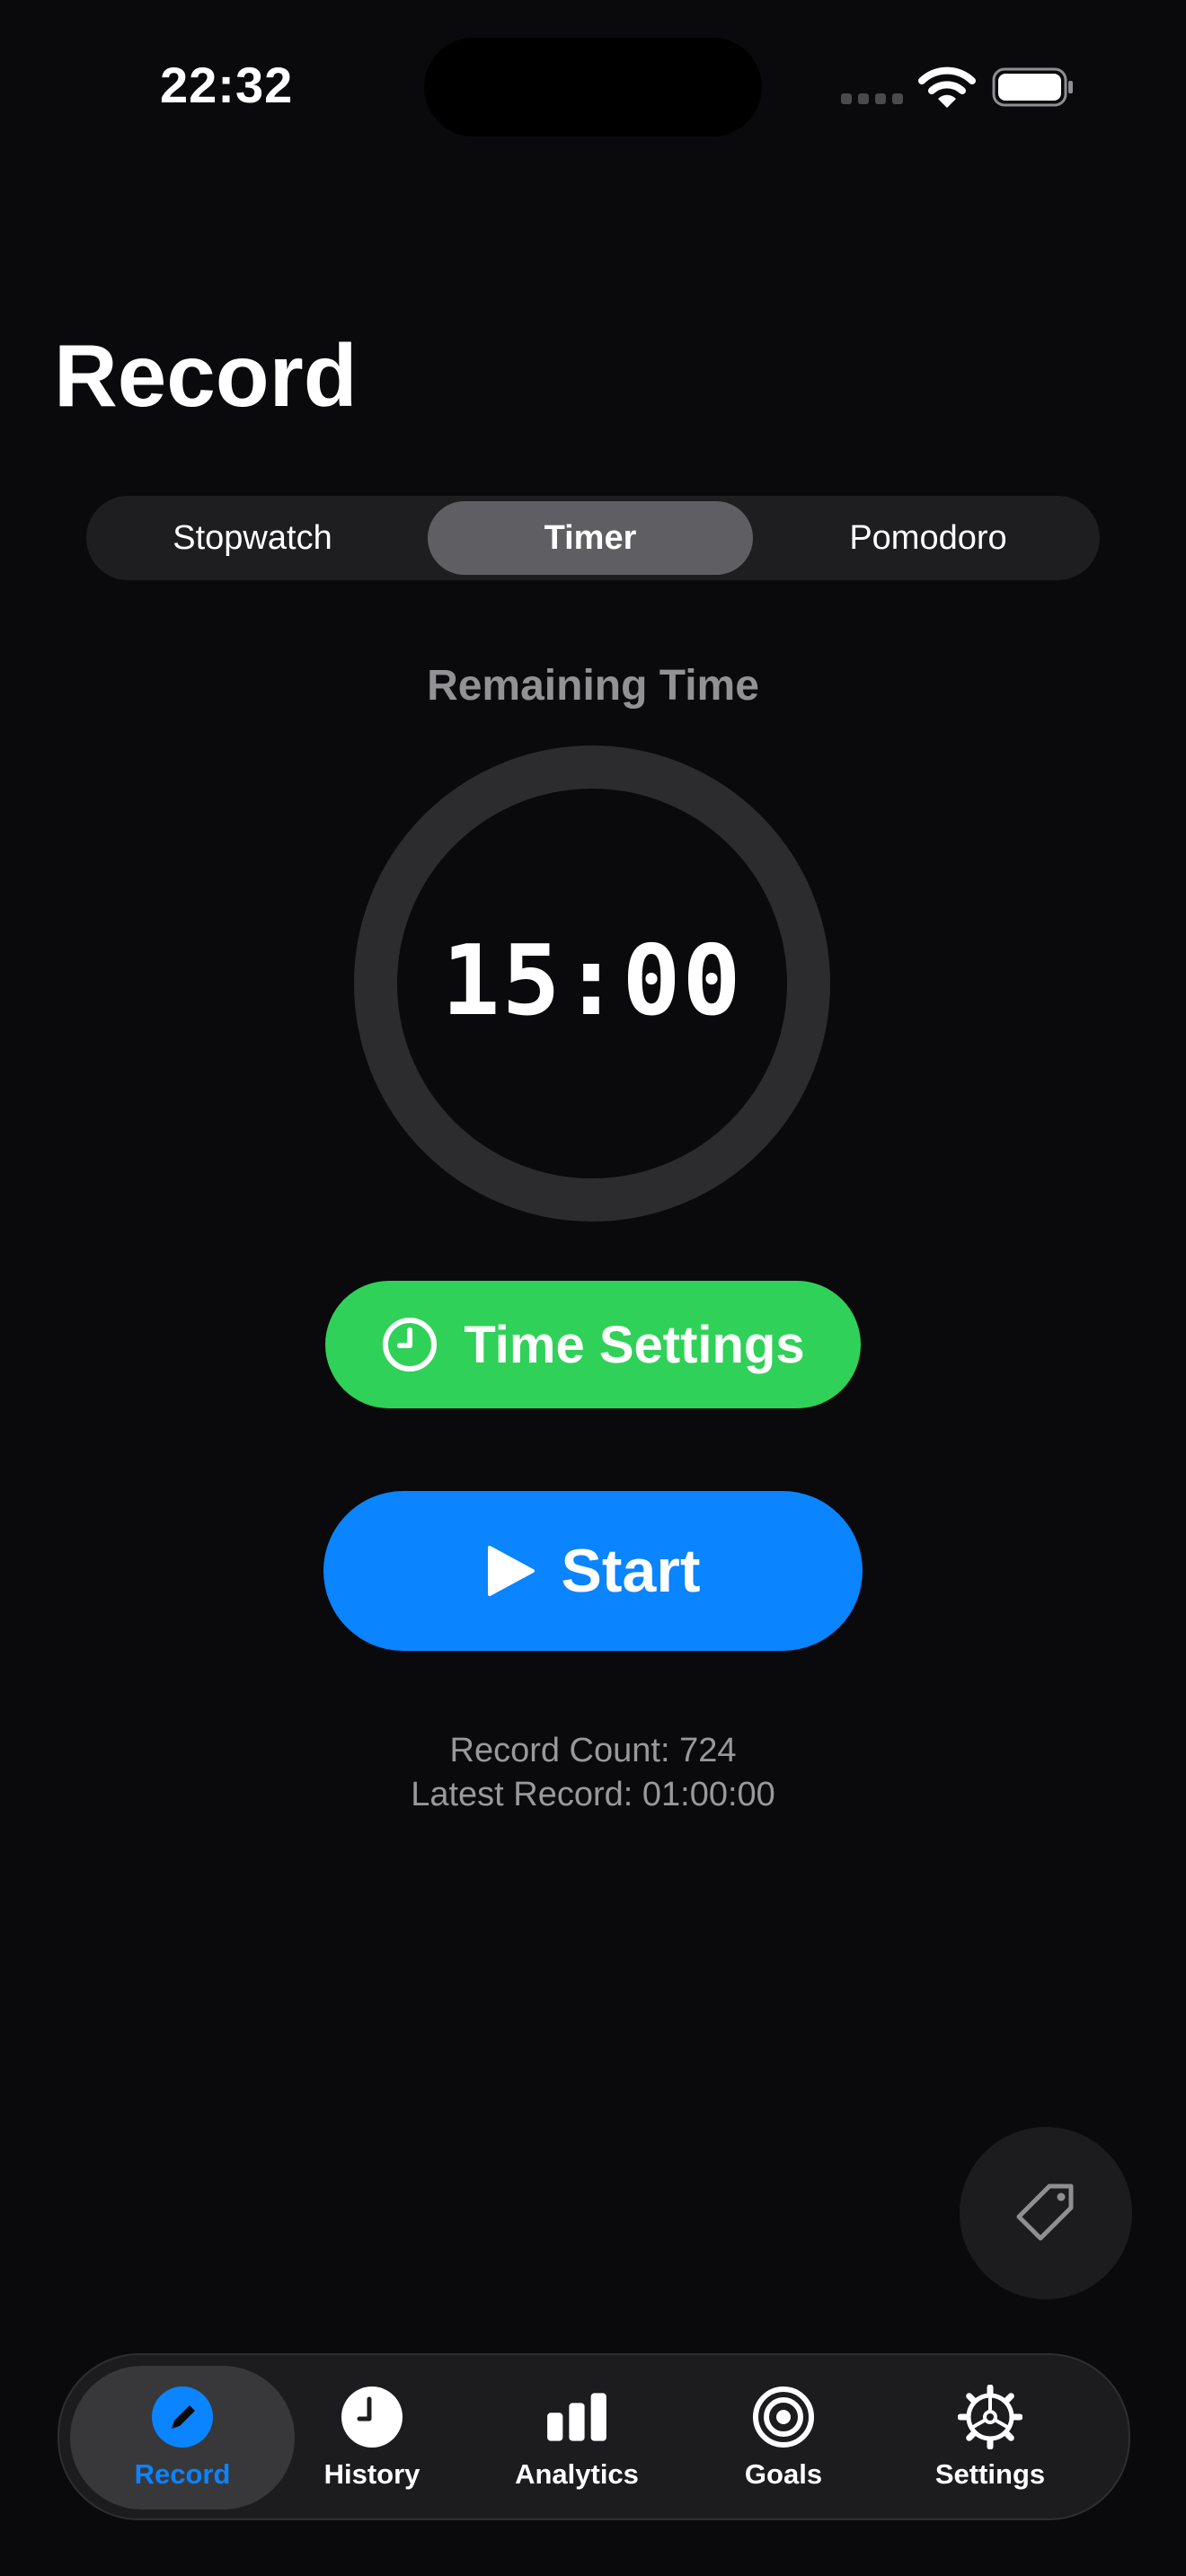  I want to click on remaining-time-label: Remaining Time, so click(593, 686).